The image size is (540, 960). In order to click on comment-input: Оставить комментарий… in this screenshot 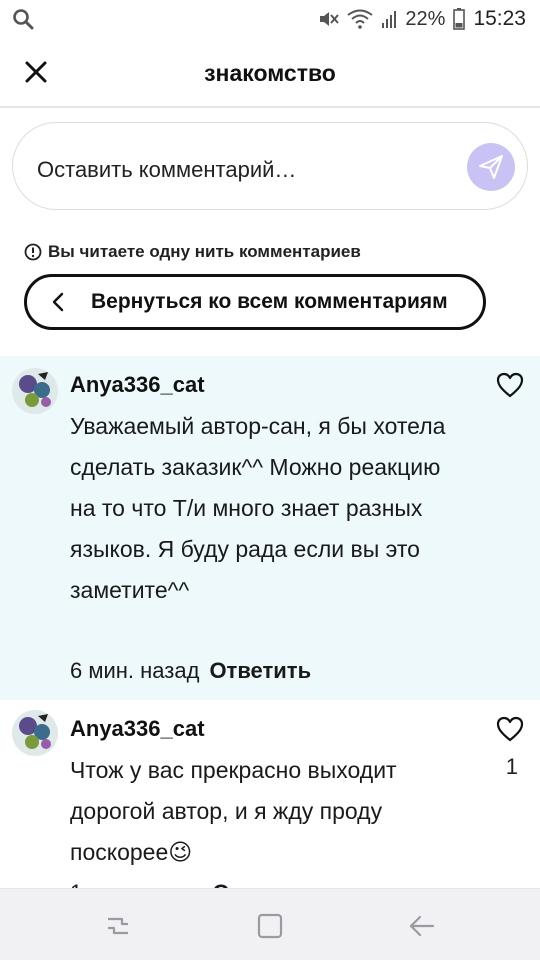, I will do `click(270, 166)`.